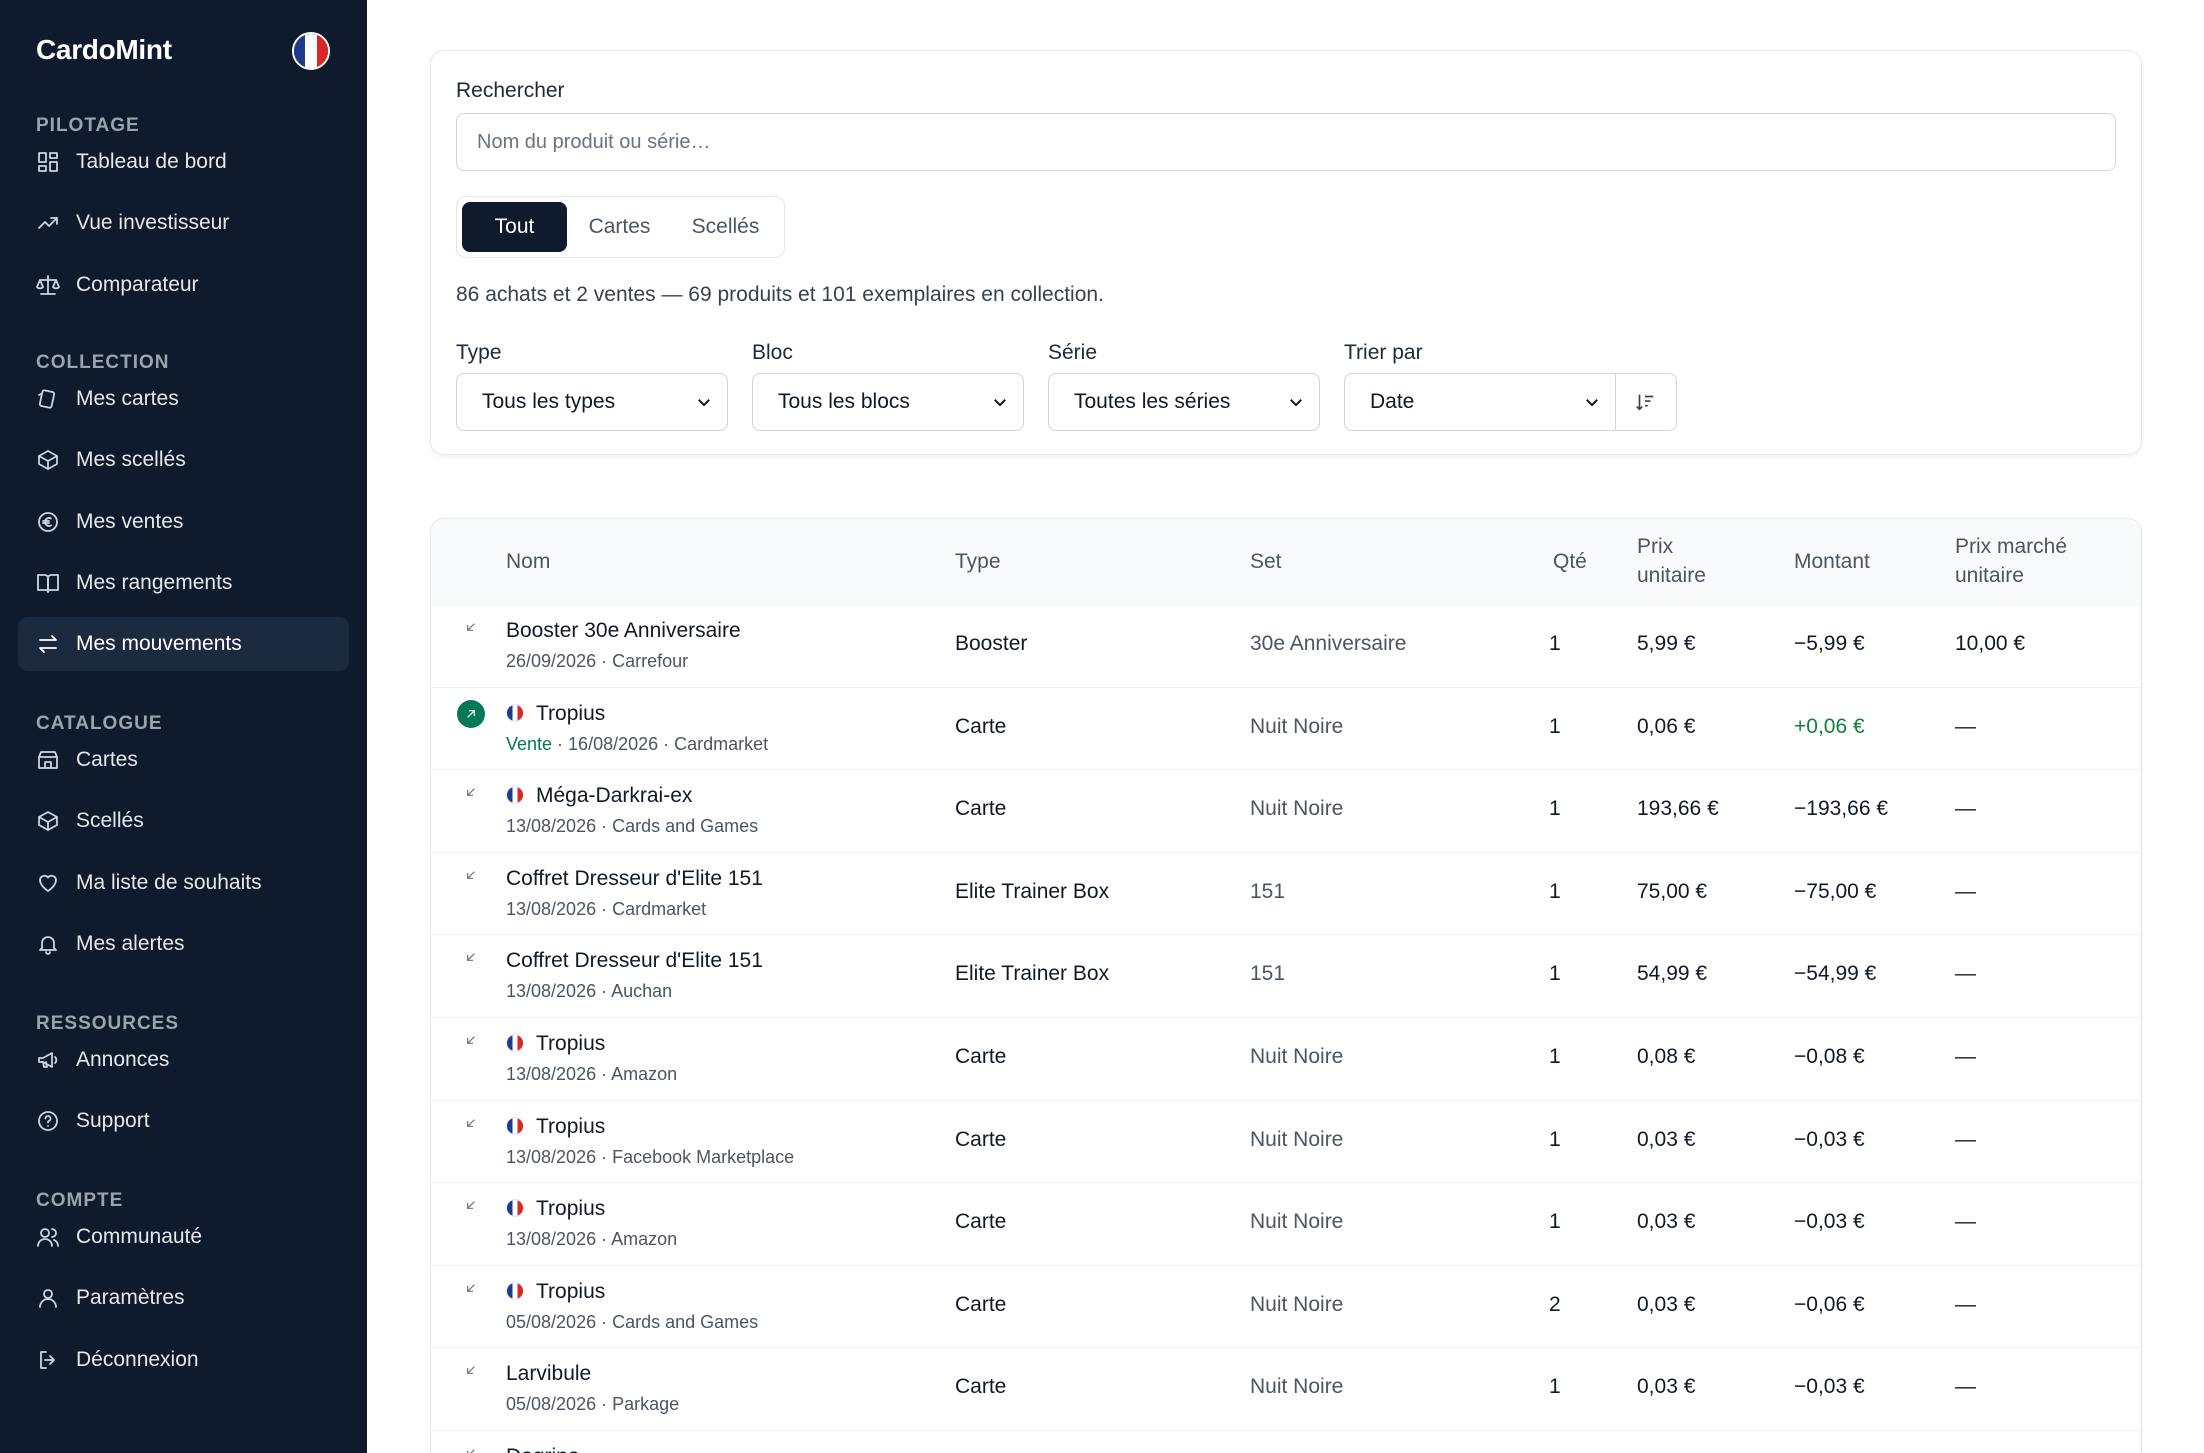 The height and width of the screenshot is (1453, 2204). Describe the element at coordinates (599, 796) in the screenshot. I see `row-name: Méga-Darkrai-ex` at that location.